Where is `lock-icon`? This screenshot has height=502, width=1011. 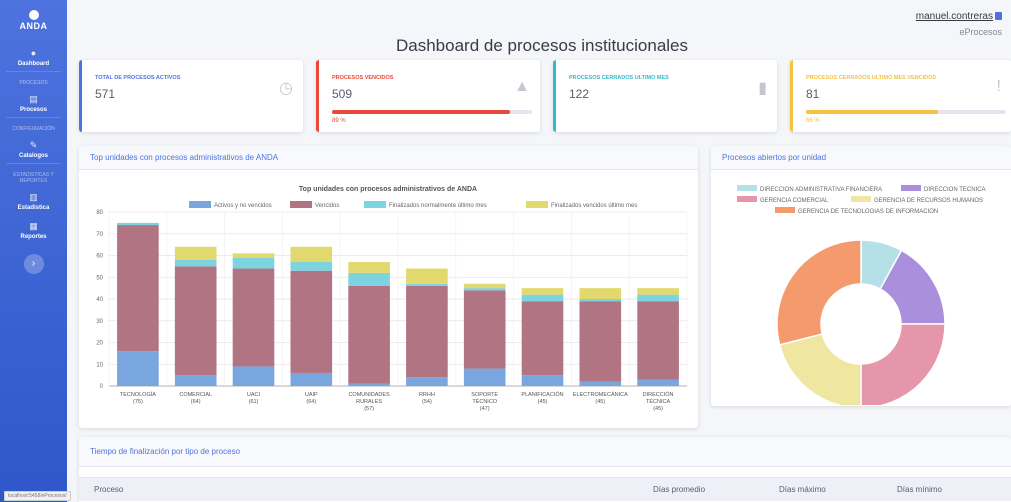
lock-icon is located at coordinates (998, 16).